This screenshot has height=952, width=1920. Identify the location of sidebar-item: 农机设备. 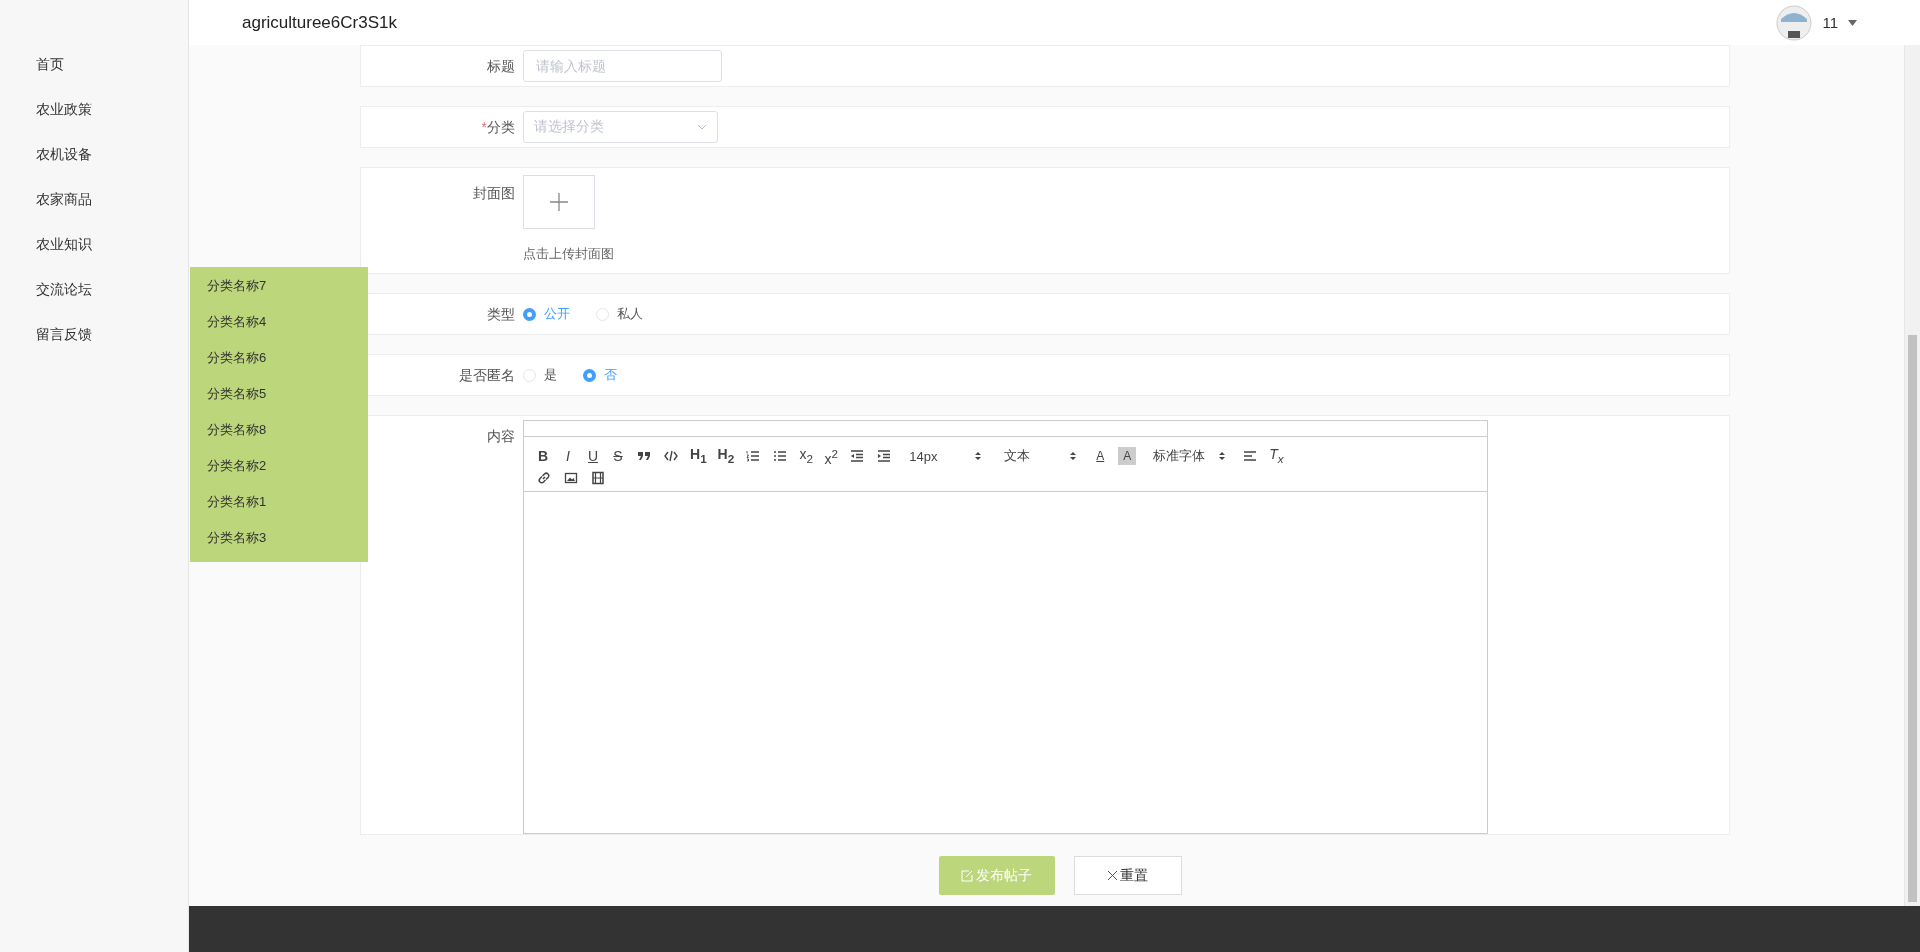
(94, 162).